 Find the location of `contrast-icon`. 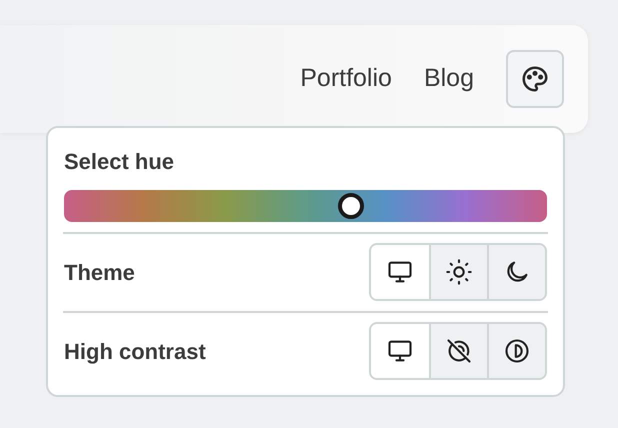

contrast-icon is located at coordinates (517, 351).